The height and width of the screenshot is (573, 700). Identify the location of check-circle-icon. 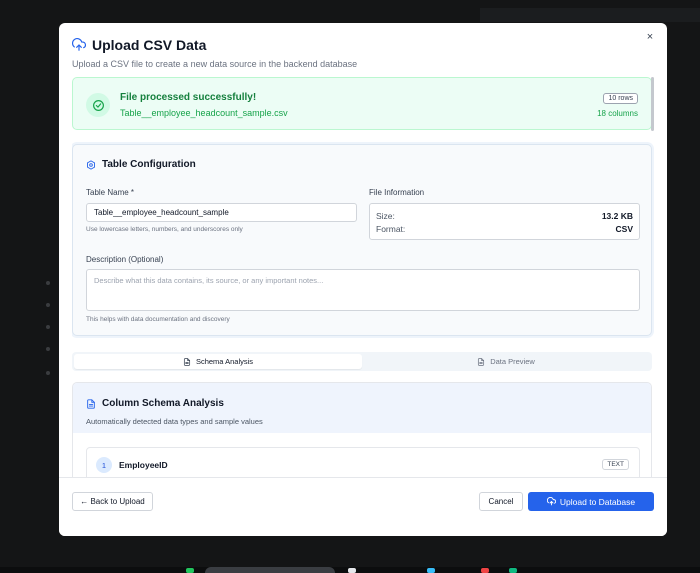
(98, 105).